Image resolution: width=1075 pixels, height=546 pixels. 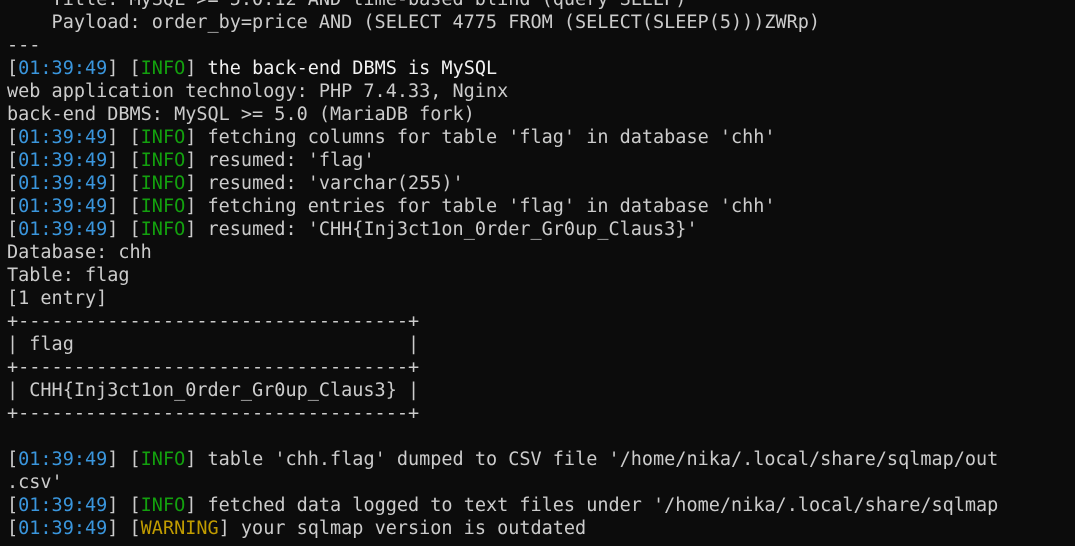 I want to click on log-message: resumed: 'varchar(255)', so click(x=335, y=183).